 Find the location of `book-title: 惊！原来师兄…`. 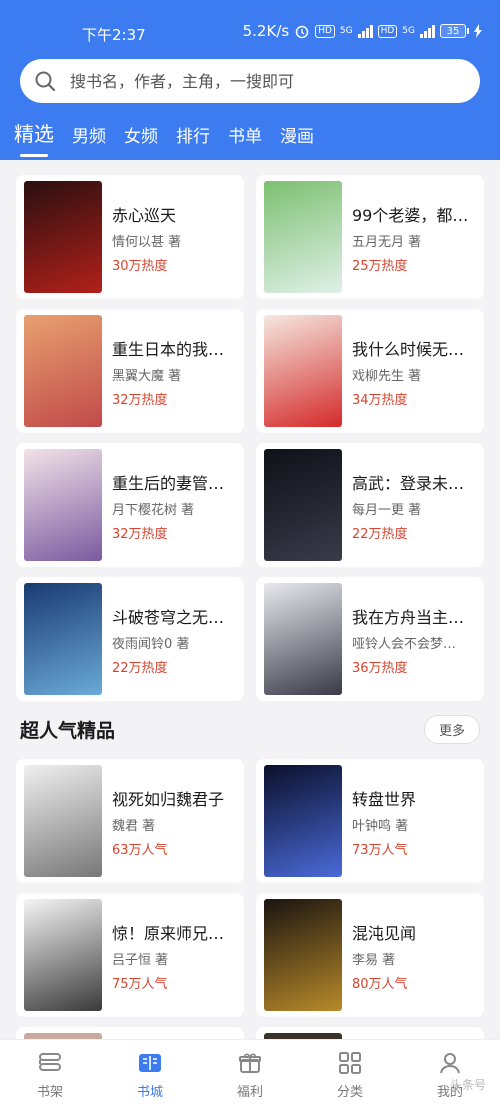

book-title: 惊！原来师兄… is located at coordinates (168, 933).